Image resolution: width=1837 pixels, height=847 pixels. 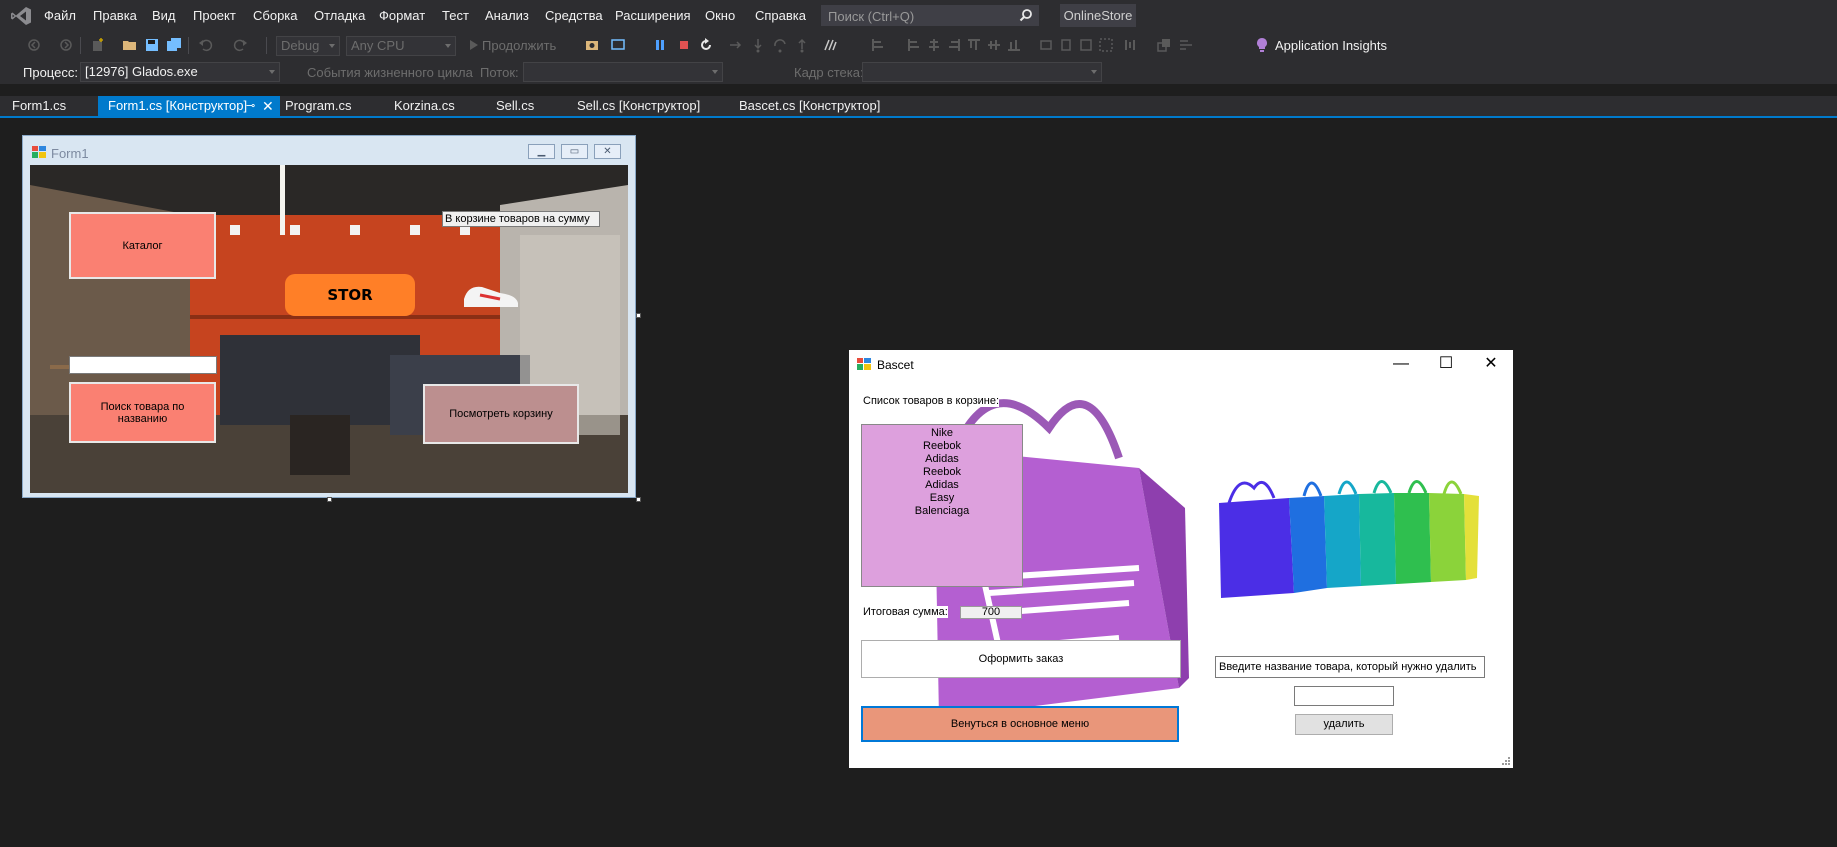 I want to click on maximize-icon: ▭, so click(x=574, y=151).